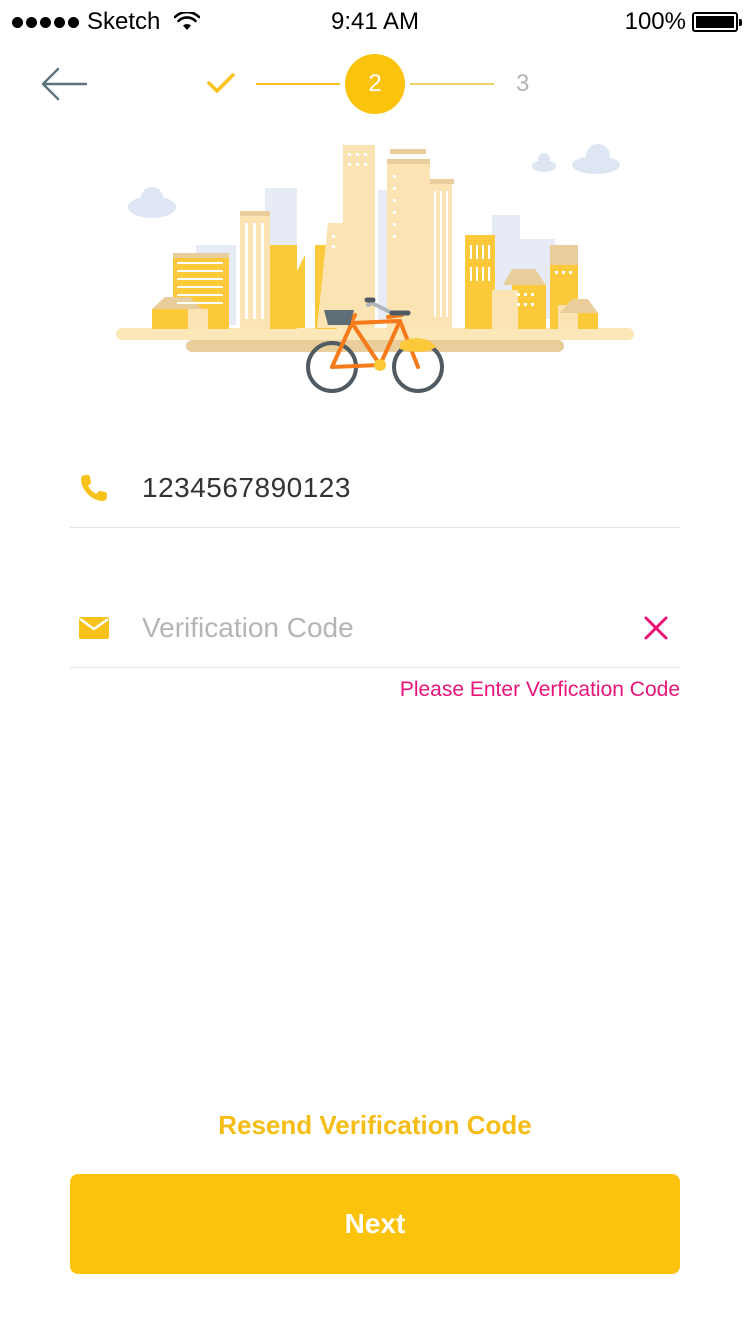 The height and width of the screenshot is (1334, 750). What do you see at coordinates (375, 488) in the screenshot?
I see `phone-field: 1234567890123` at bounding box center [375, 488].